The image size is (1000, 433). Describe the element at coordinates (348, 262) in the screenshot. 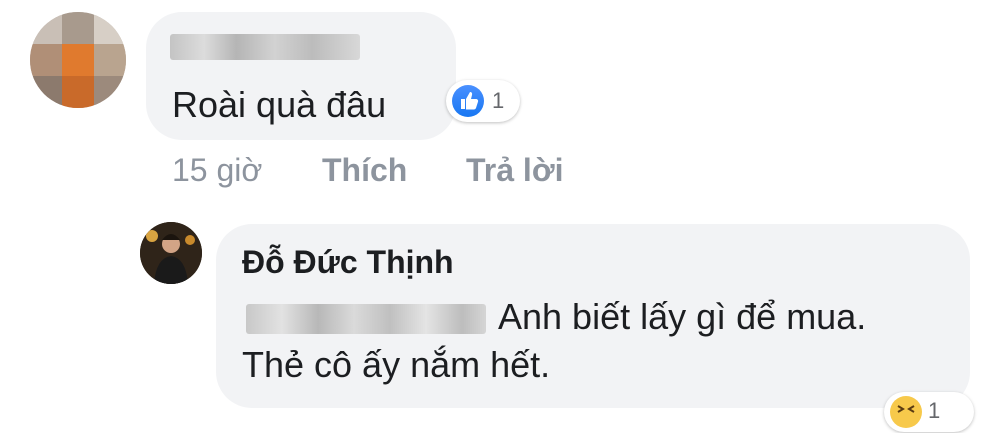

I see `comment-author-2: Đỗ Đức Thịnh` at that location.